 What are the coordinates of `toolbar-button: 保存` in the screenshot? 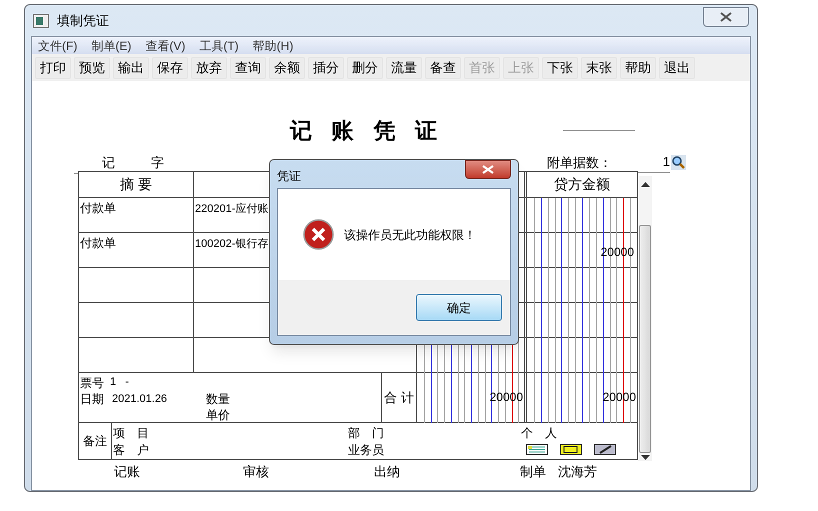 It's located at (170, 67).